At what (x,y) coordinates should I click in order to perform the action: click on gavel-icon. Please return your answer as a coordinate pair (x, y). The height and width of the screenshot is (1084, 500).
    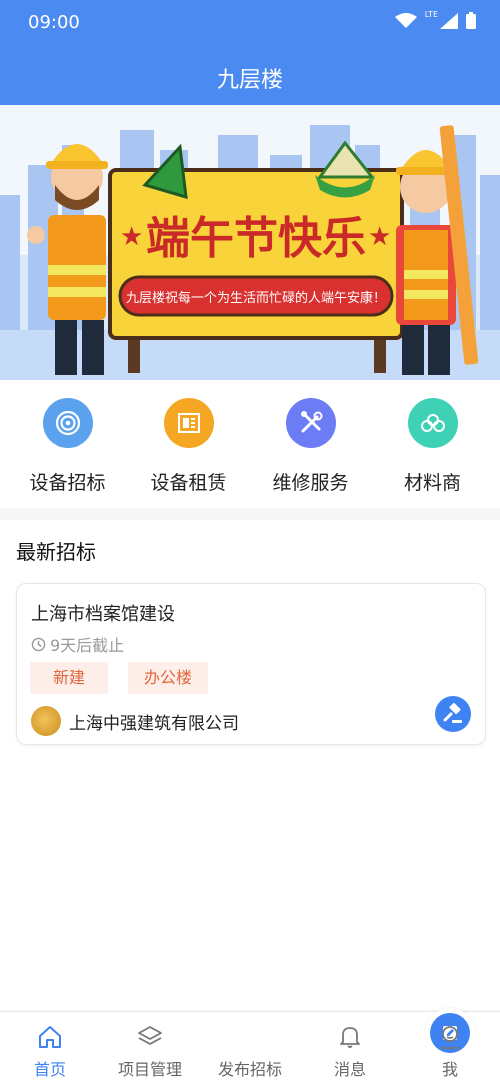
    Looking at the image, I should click on (452, 713).